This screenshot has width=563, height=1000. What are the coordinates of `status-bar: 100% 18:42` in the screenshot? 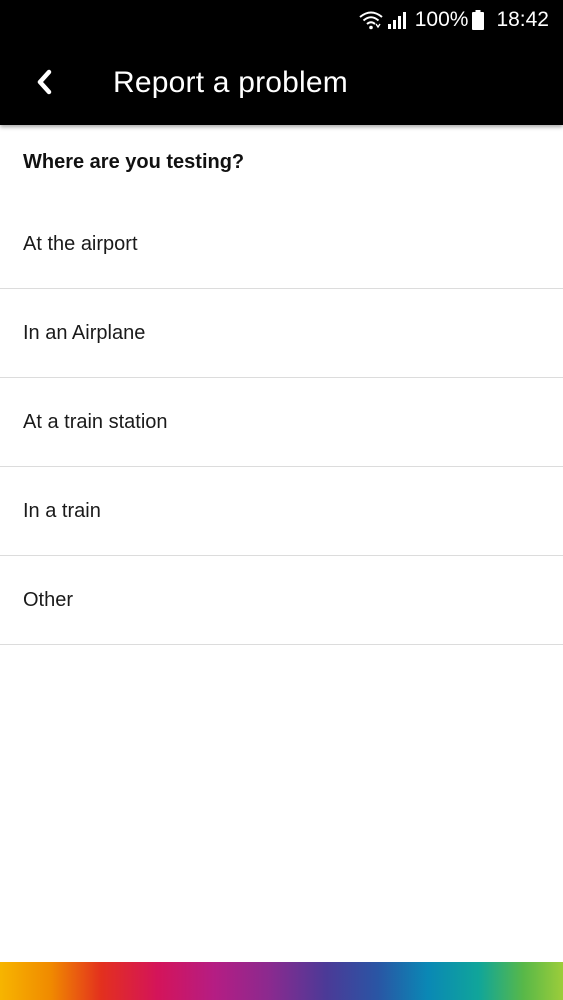 It's located at (281, 20).